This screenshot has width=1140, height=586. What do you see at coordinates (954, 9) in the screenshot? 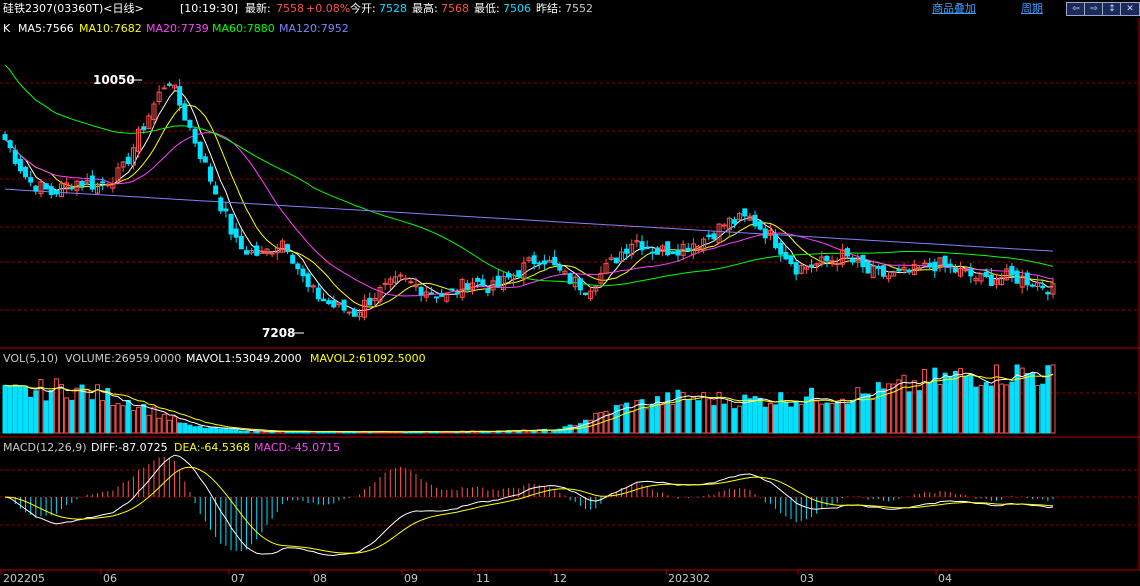
I see `overlay-commodity-link: 商品叠加` at bounding box center [954, 9].